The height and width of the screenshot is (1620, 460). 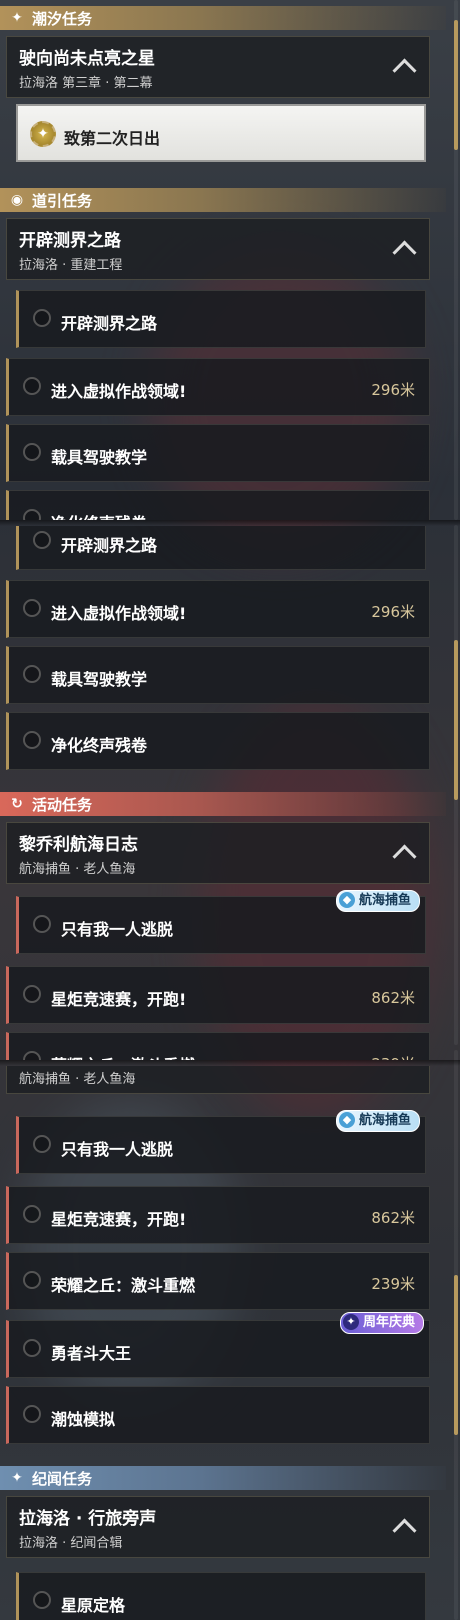 What do you see at coordinates (218, 249) in the screenshot?
I see `quest-card-guide: 开辟测界之路 拉海洛 · 重建工程` at bounding box center [218, 249].